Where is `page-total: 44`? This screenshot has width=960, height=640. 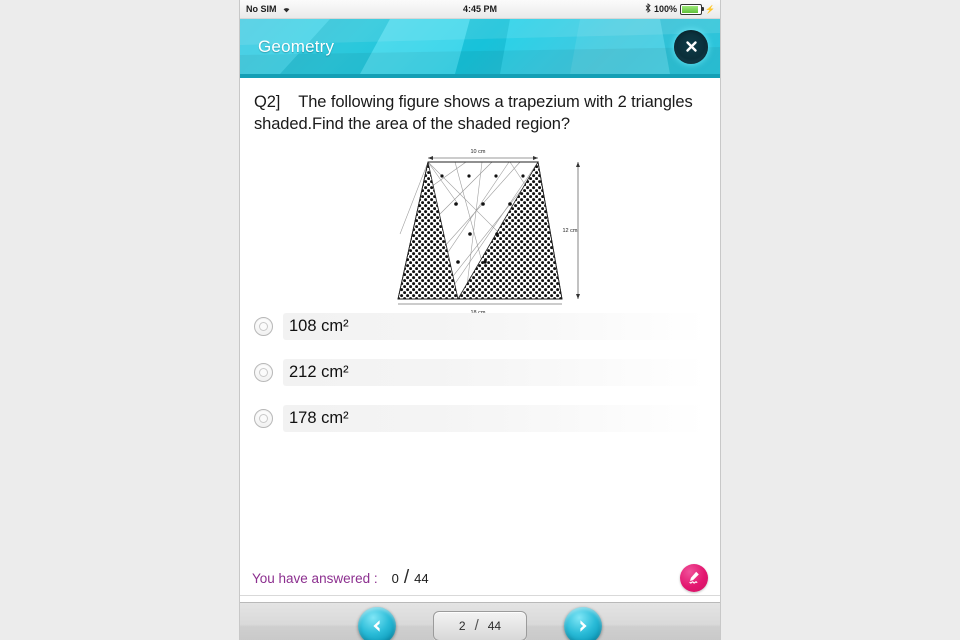 page-total: 44 is located at coordinates (494, 625).